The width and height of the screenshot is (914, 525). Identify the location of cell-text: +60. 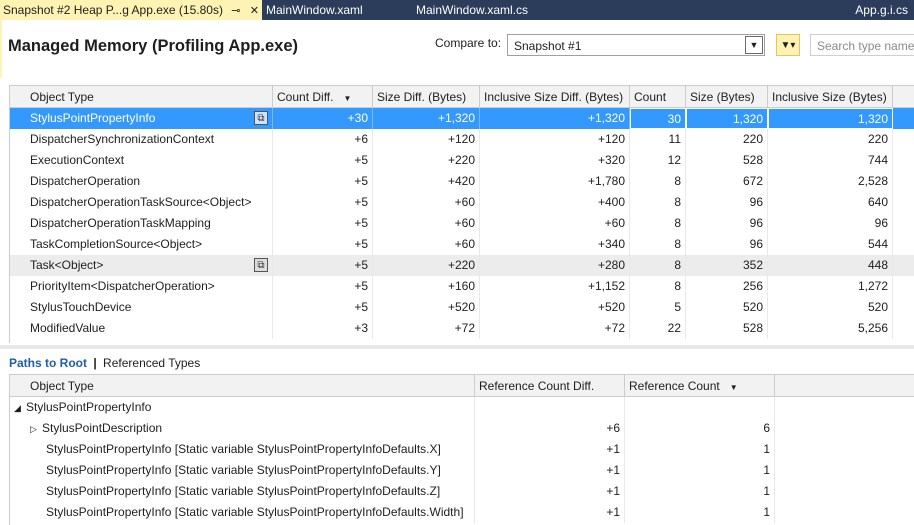
(464, 223).